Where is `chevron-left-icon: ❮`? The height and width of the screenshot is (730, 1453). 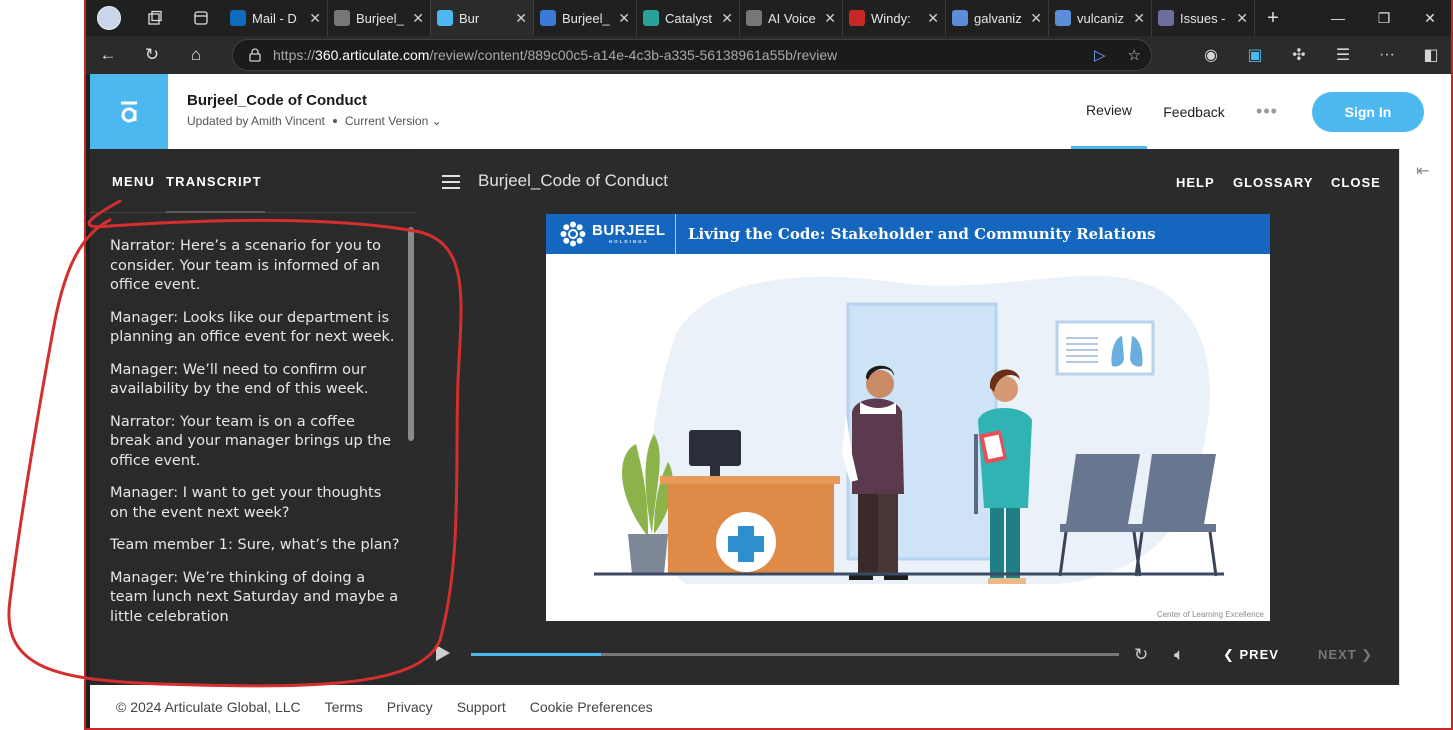 chevron-left-icon: ❮ is located at coordinates (1231, 654).